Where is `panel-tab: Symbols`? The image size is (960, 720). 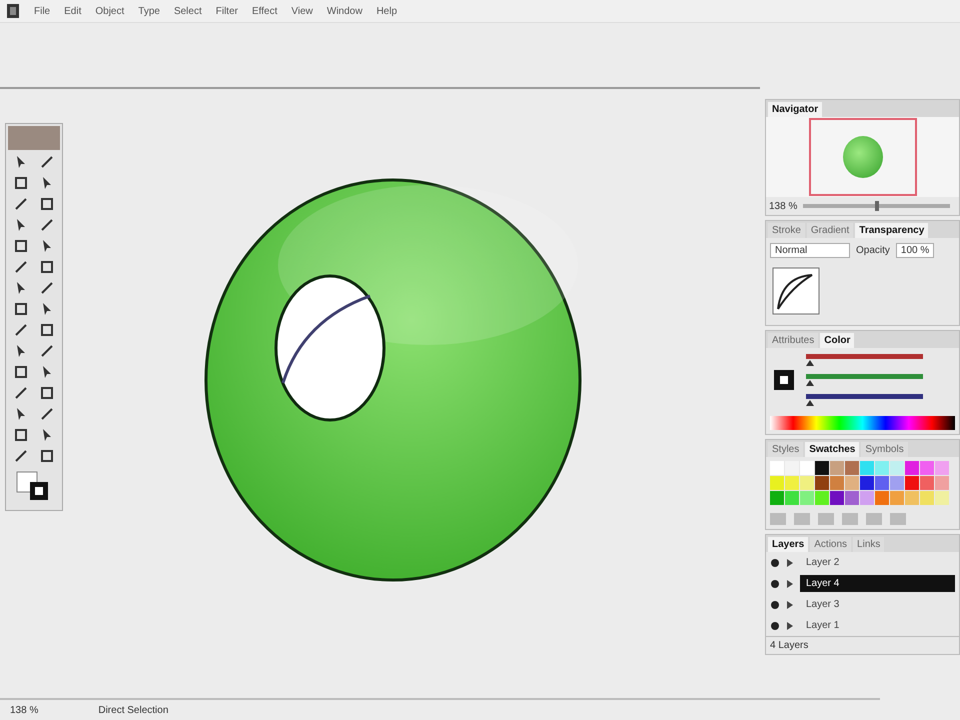
panel-tab: Symbols is located at coordinates (884, 449).